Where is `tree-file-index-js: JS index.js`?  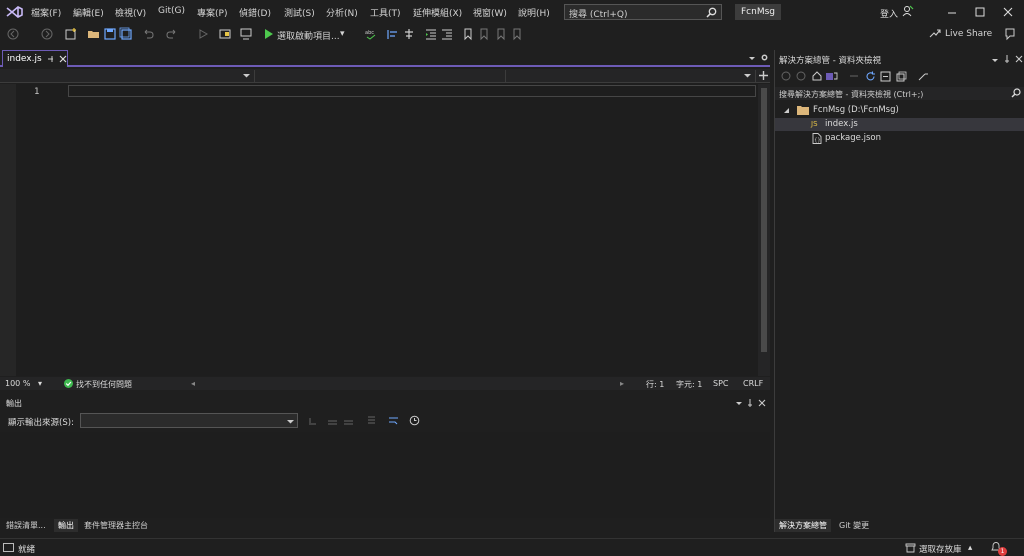 tree-file-index-js: JS index.js is located at coordinates (899, 124).